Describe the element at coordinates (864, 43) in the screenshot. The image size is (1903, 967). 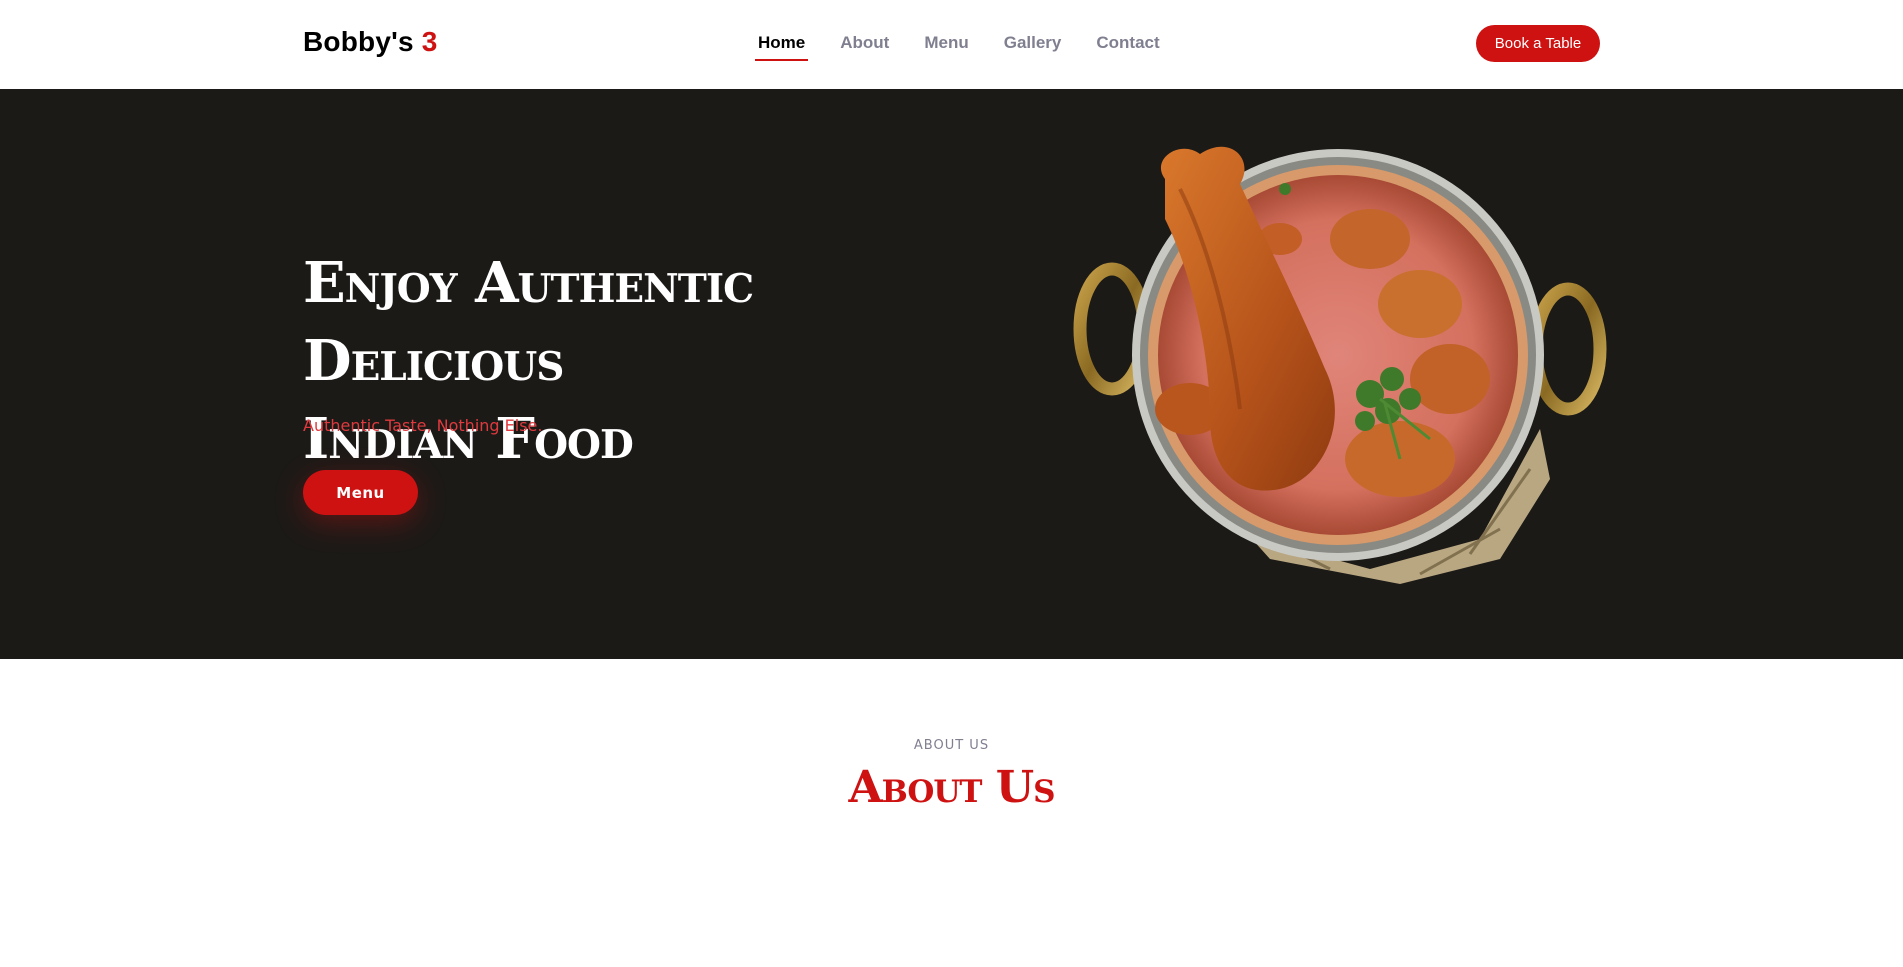
I see `nav-item-about: About` at that location.